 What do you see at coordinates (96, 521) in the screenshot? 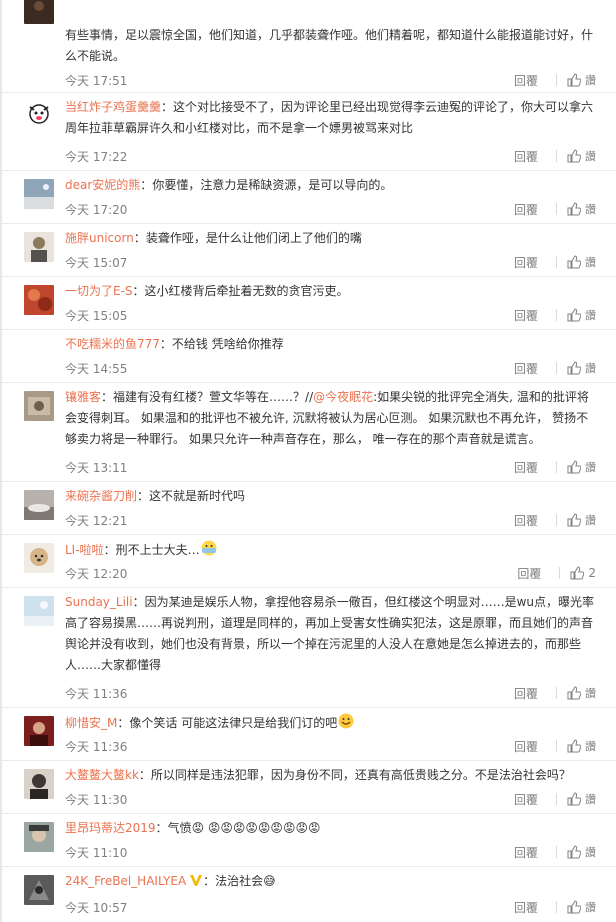
I see `comment-time: 今天 12:21` at bounding box center [96, 521].